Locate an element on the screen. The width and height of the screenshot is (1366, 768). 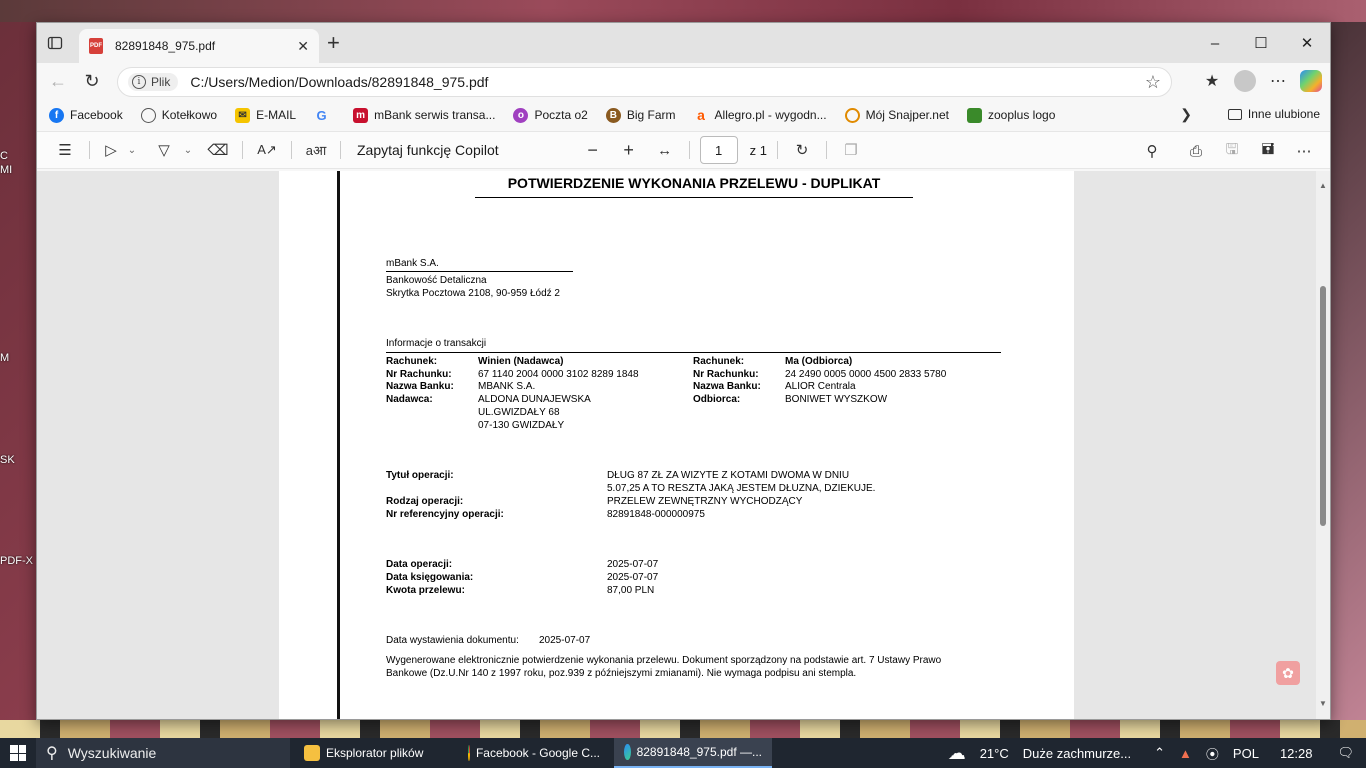
fit-width-icon: ↔ is located at coordinates (665, 150).